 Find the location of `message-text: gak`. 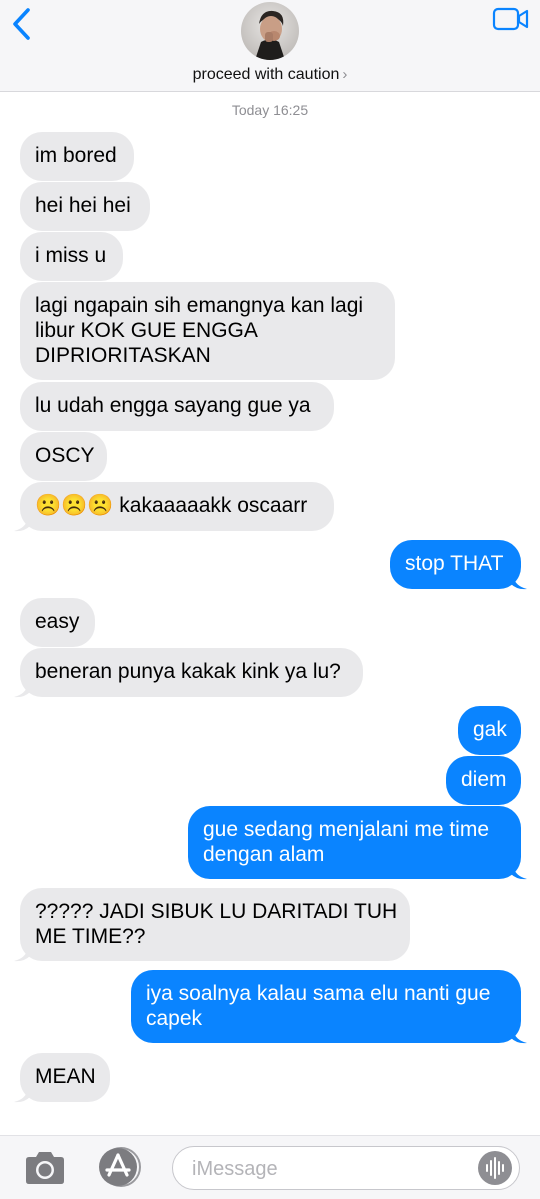

message-text: gak is located at coordinates (490, 729).